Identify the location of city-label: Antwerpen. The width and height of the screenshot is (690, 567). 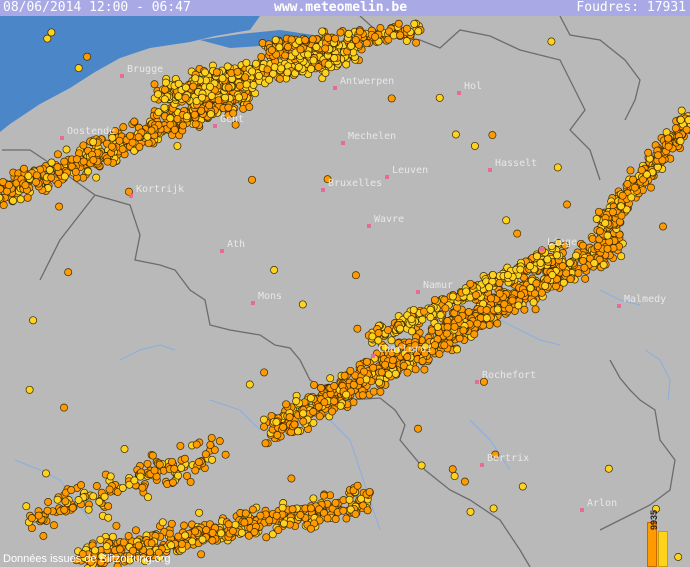
(367, 81).